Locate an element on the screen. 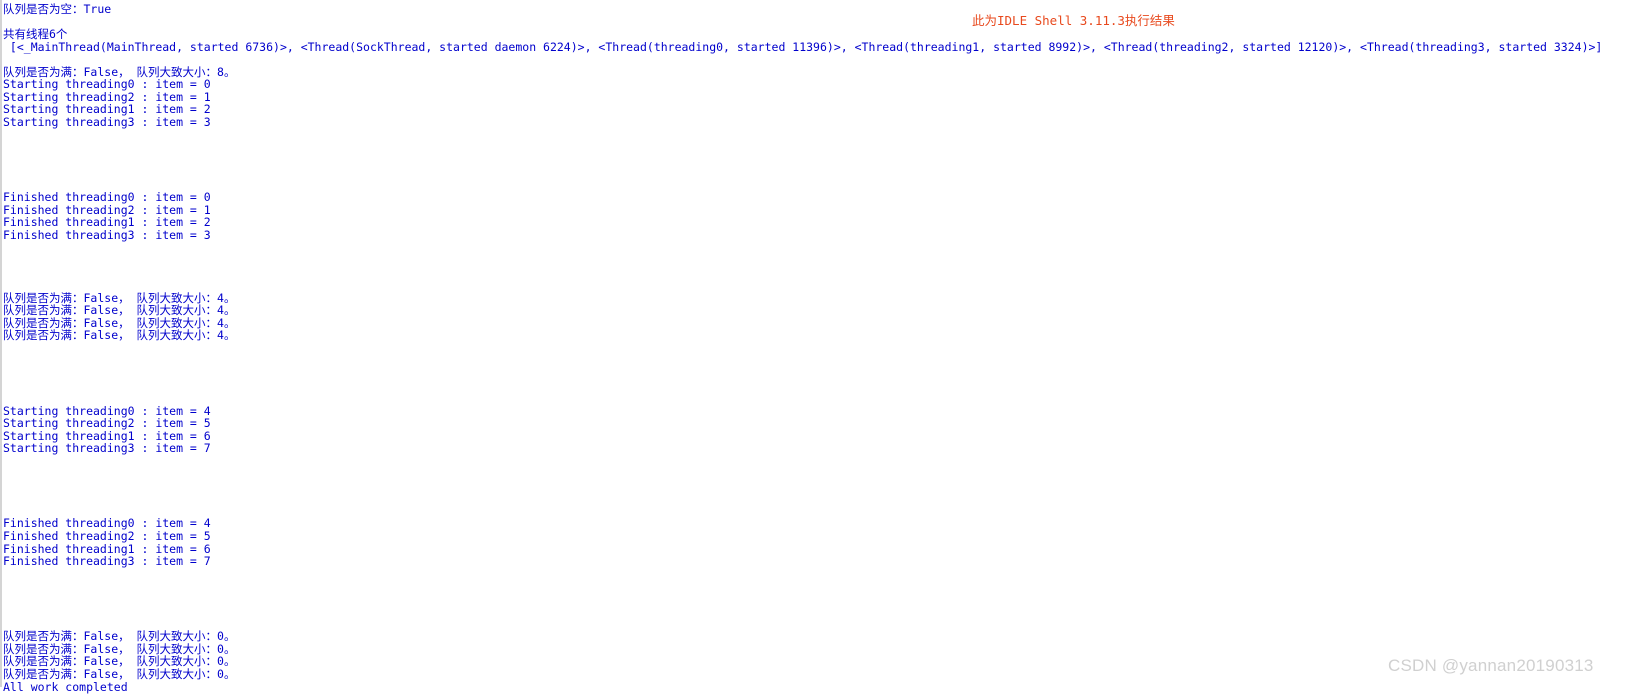 This screenshot has width=1635, height=694. console-line: Starting threading0 : item = 4 is located at coordinates (107, 410).